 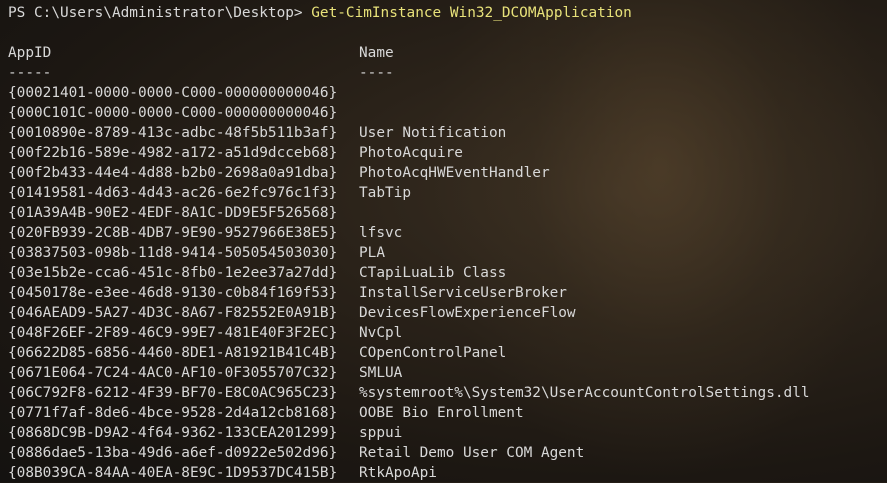 What do you see at coordinates (173, 213) in the screenshot?
I see `row-appid: {01A39A4B-90E2-4EDF-8A1C-DD9E5F526568}` at bounding box center [173, 213].